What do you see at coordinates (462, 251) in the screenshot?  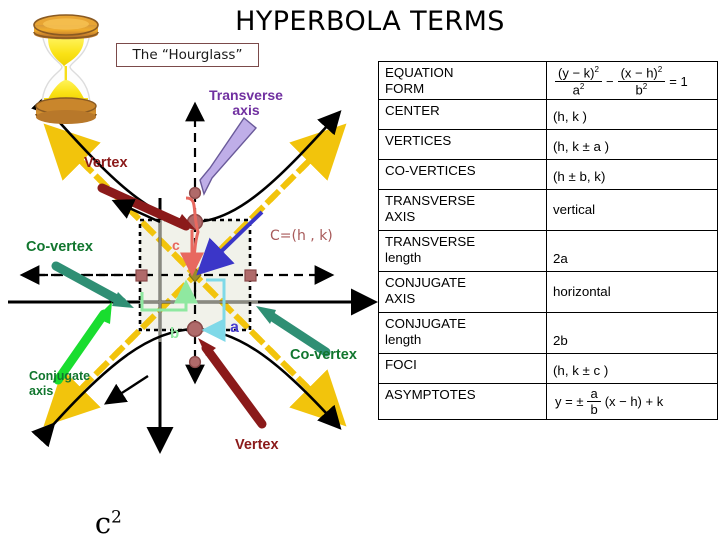 I see `term-transverse-length: TRANSVERSE length` at bounding box center [462, 251].